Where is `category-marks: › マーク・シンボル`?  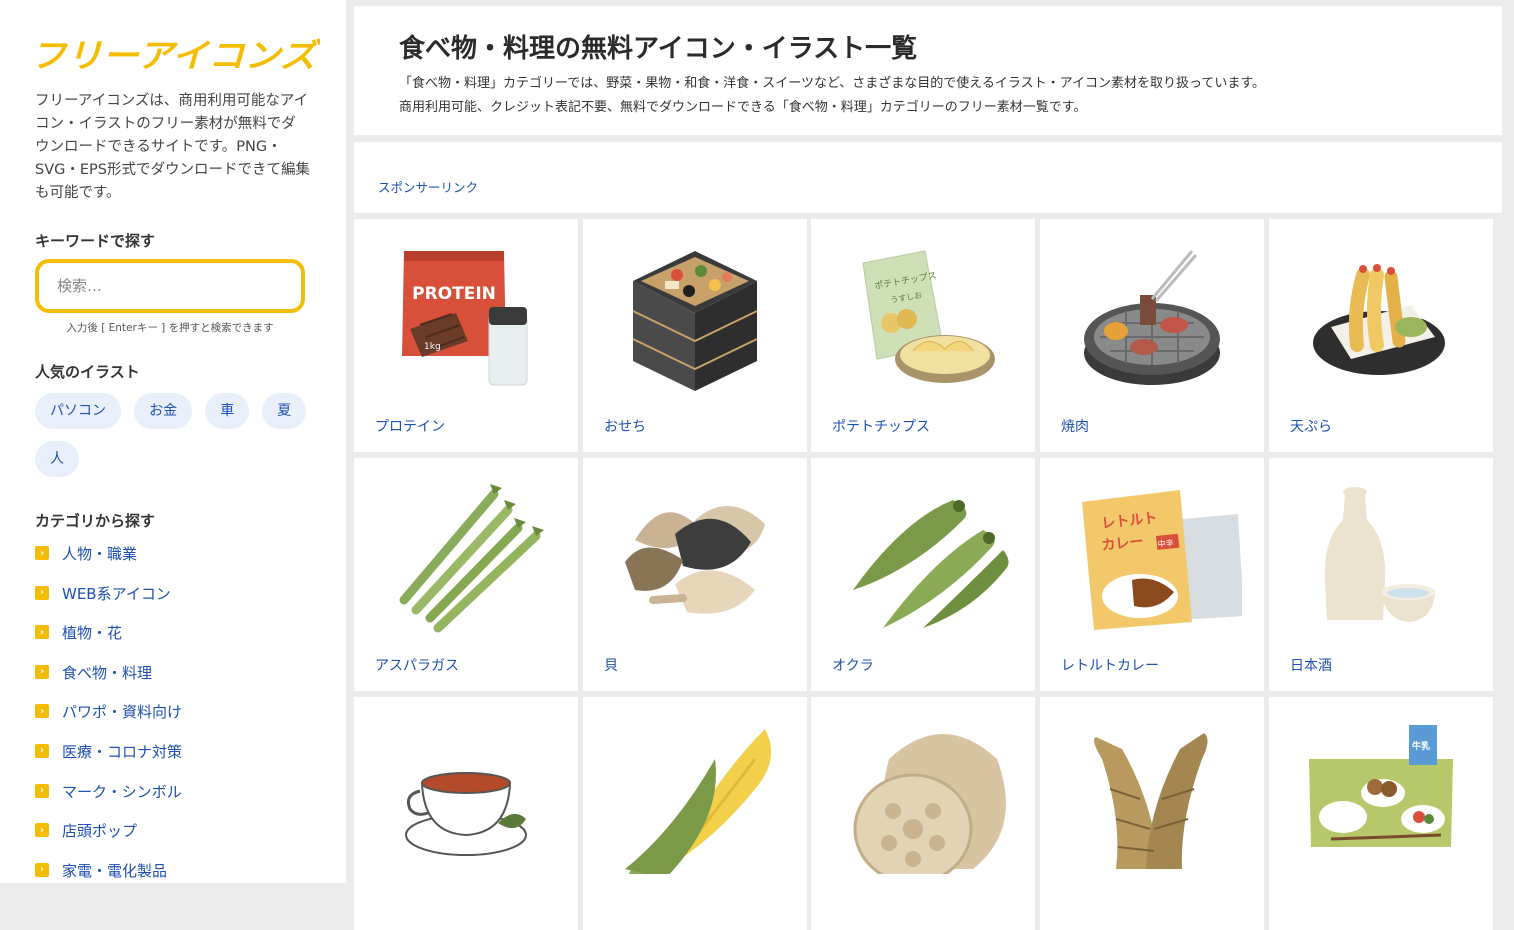 category-marks: › マーク・シンボル is located at coordinates (108, 801).